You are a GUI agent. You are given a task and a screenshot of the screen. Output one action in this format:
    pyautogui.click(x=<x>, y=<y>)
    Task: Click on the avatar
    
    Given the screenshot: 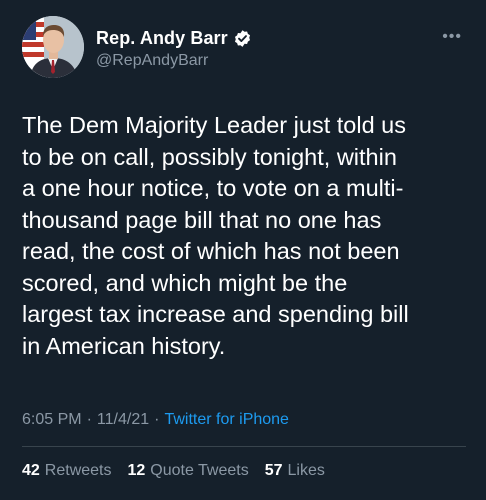 What is the action you would take?
    pyautogui.click(x=53, y=47)
    